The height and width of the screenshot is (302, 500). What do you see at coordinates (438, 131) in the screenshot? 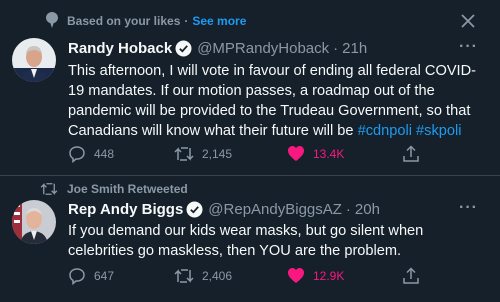
I see `hashtag-link: #skpoli` at bounding box center [438, 131].